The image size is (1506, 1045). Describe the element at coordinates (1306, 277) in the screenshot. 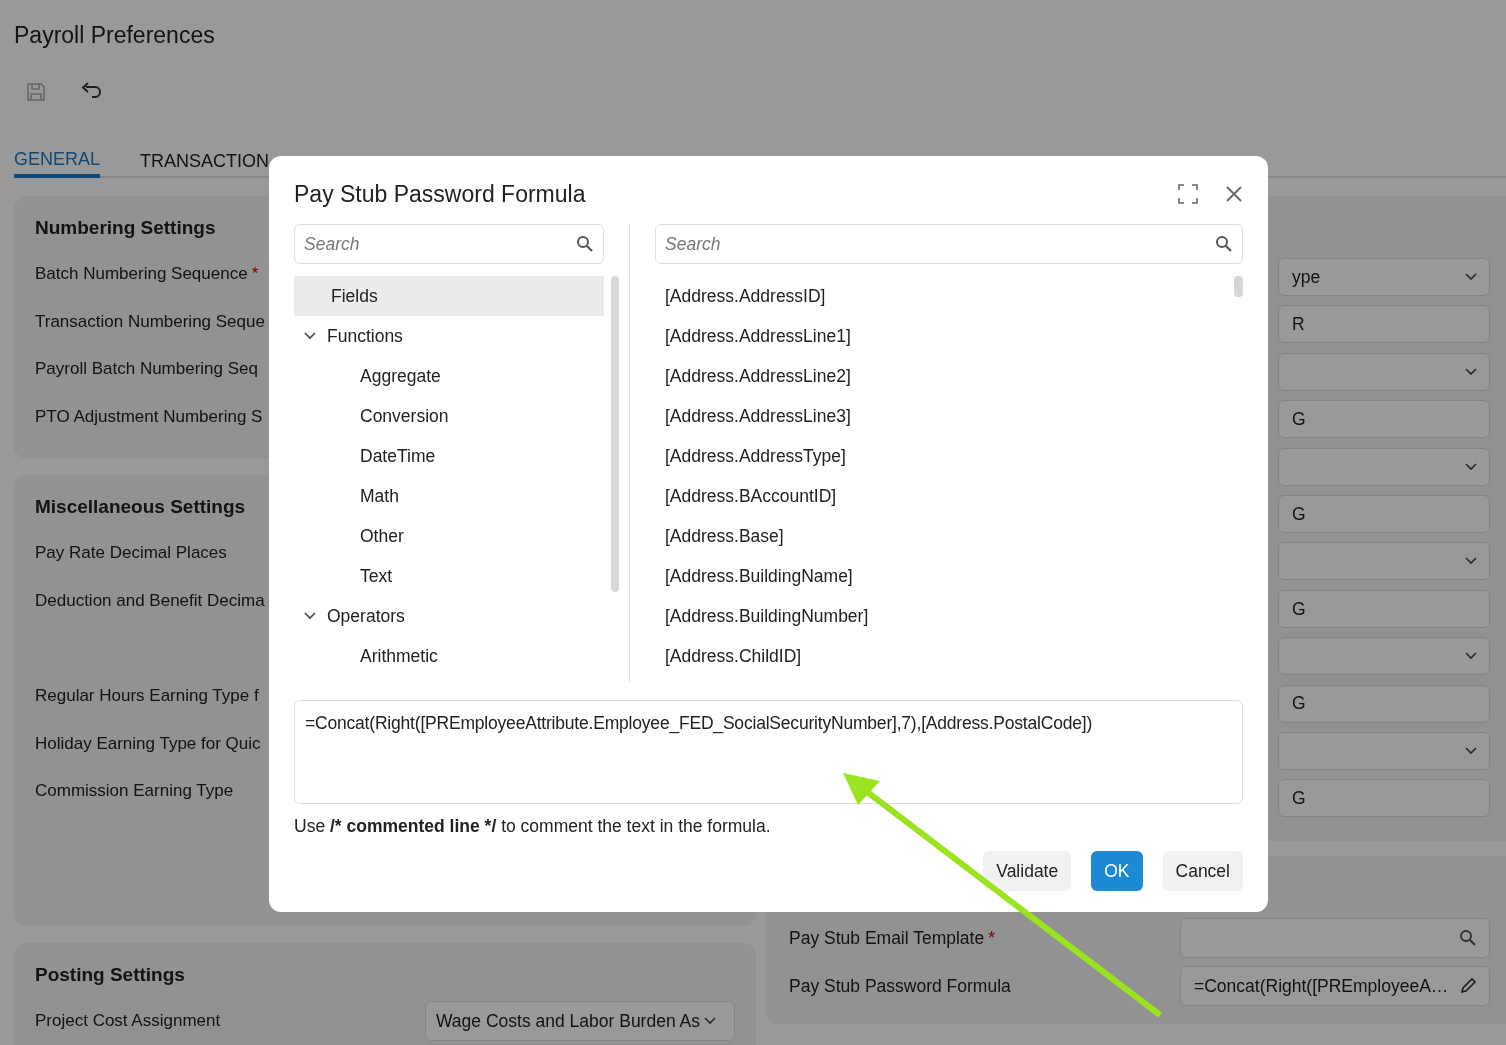

I see `field-value: ype` at that location.